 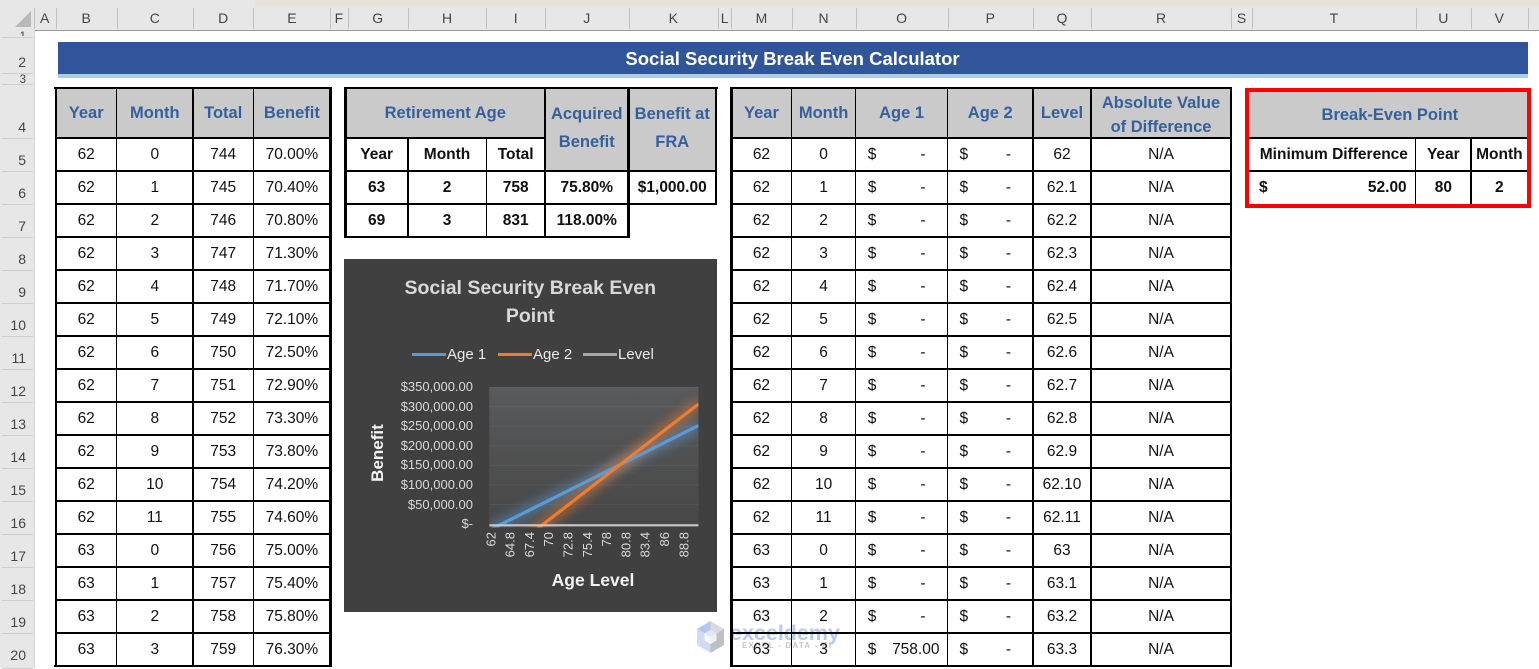 I want to click on svg-text: 70, so click(x=548, y=539).